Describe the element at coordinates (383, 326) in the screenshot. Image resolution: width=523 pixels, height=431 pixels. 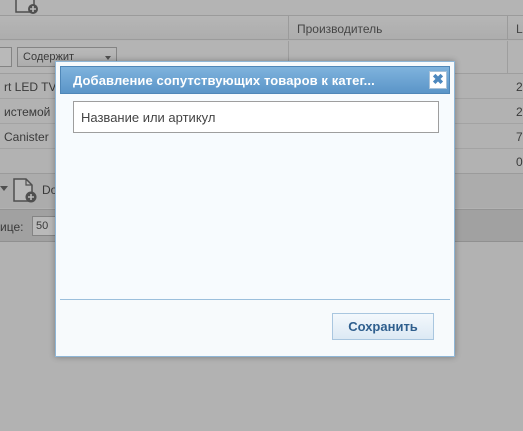
I see `save-button: Сохранить` at that location.